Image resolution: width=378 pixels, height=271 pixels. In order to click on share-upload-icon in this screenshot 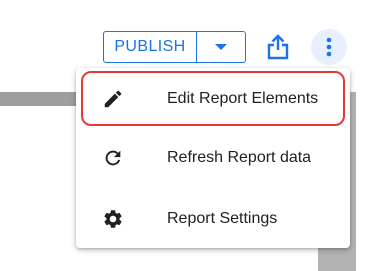, I will do `click(278, 47)`.